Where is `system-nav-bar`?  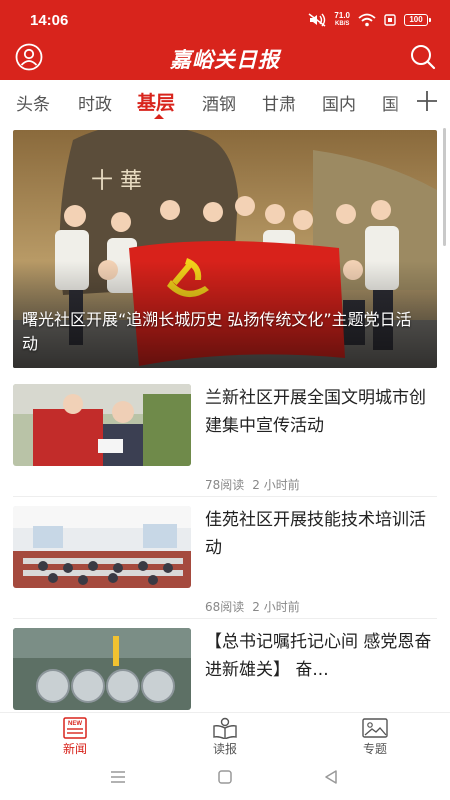
system-nav-bar is located at coordinates (225, 779).